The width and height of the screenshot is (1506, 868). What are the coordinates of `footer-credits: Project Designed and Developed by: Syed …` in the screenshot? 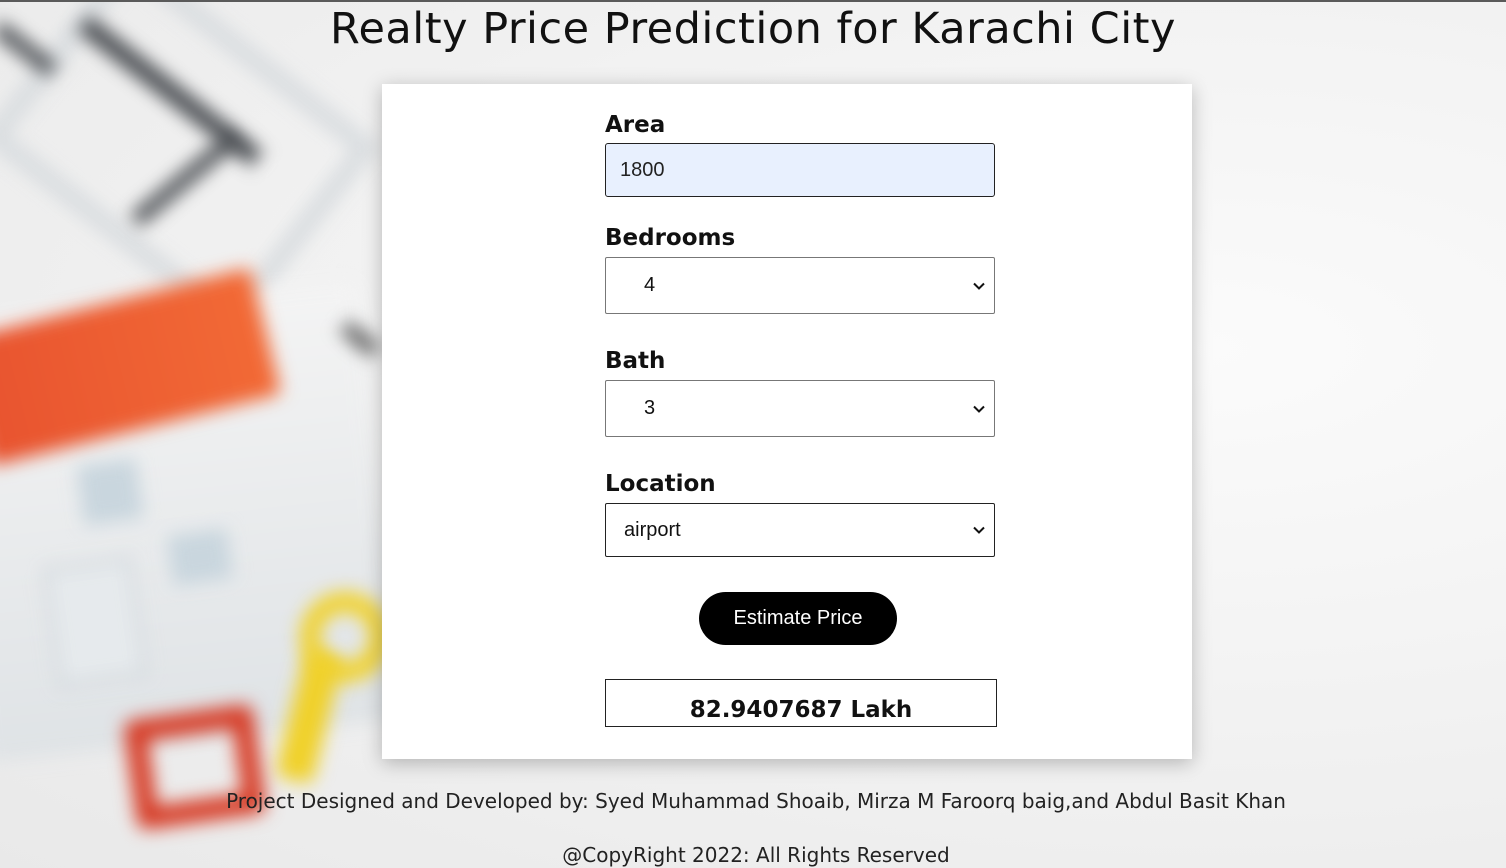 It's located at (756, 801).